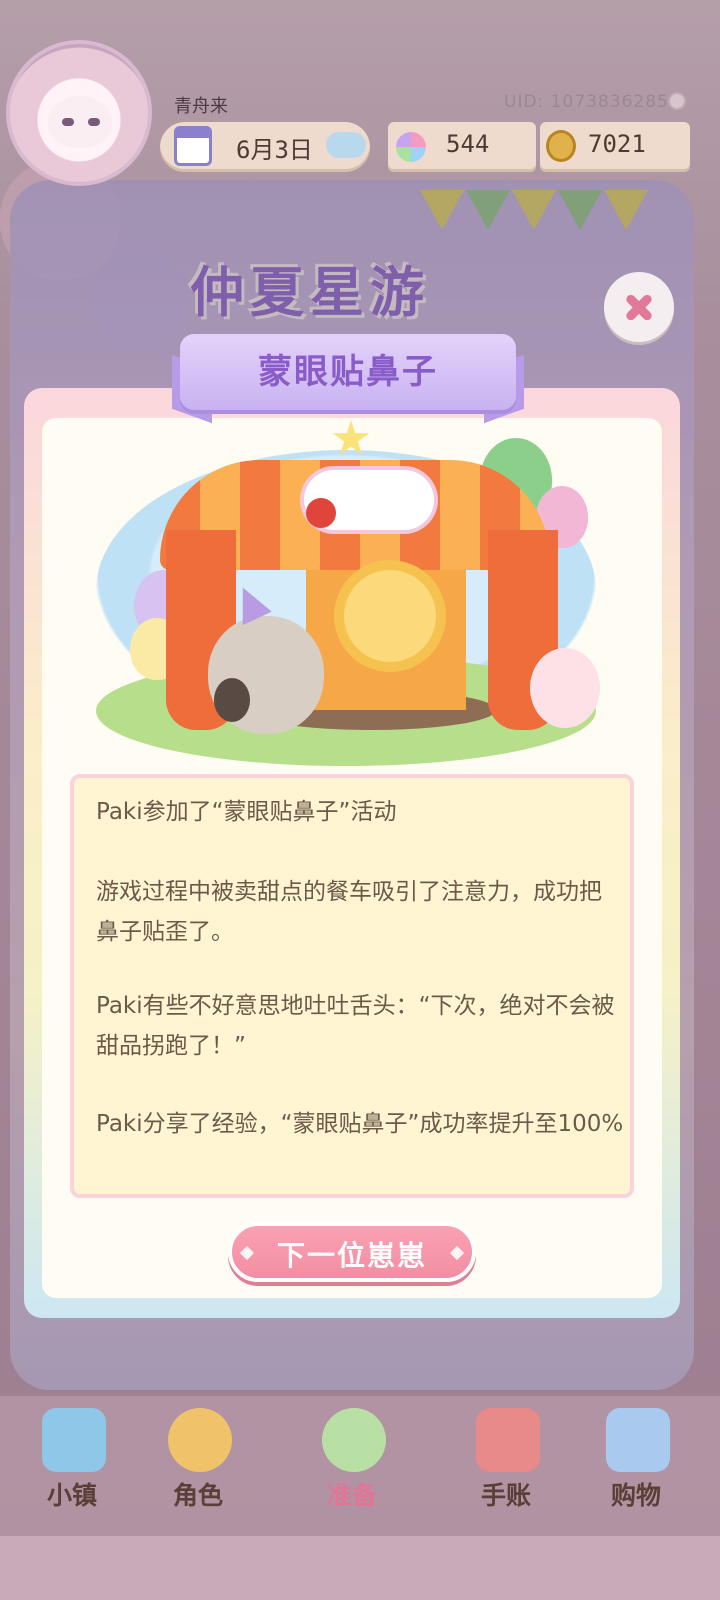  I want to click on character-icon, so click(200, 1440).